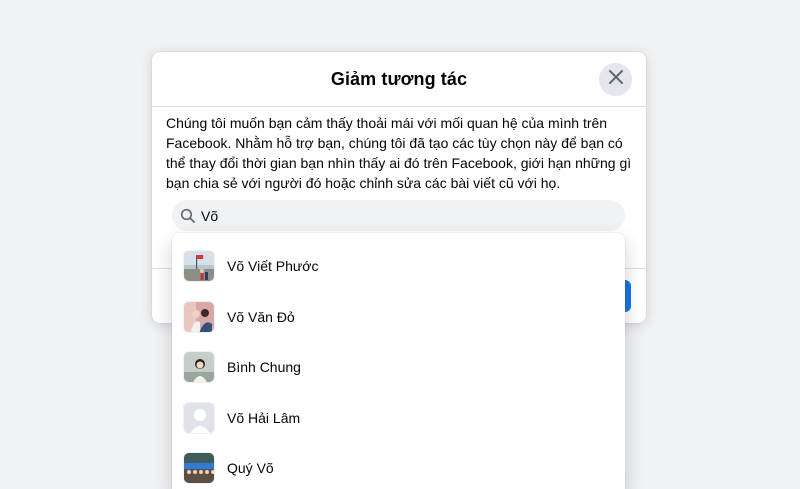  What do you see at coordinates (398, 367) in the screenshot?
I see `list-item: Bình Chung` at bounding box center [398, 367].